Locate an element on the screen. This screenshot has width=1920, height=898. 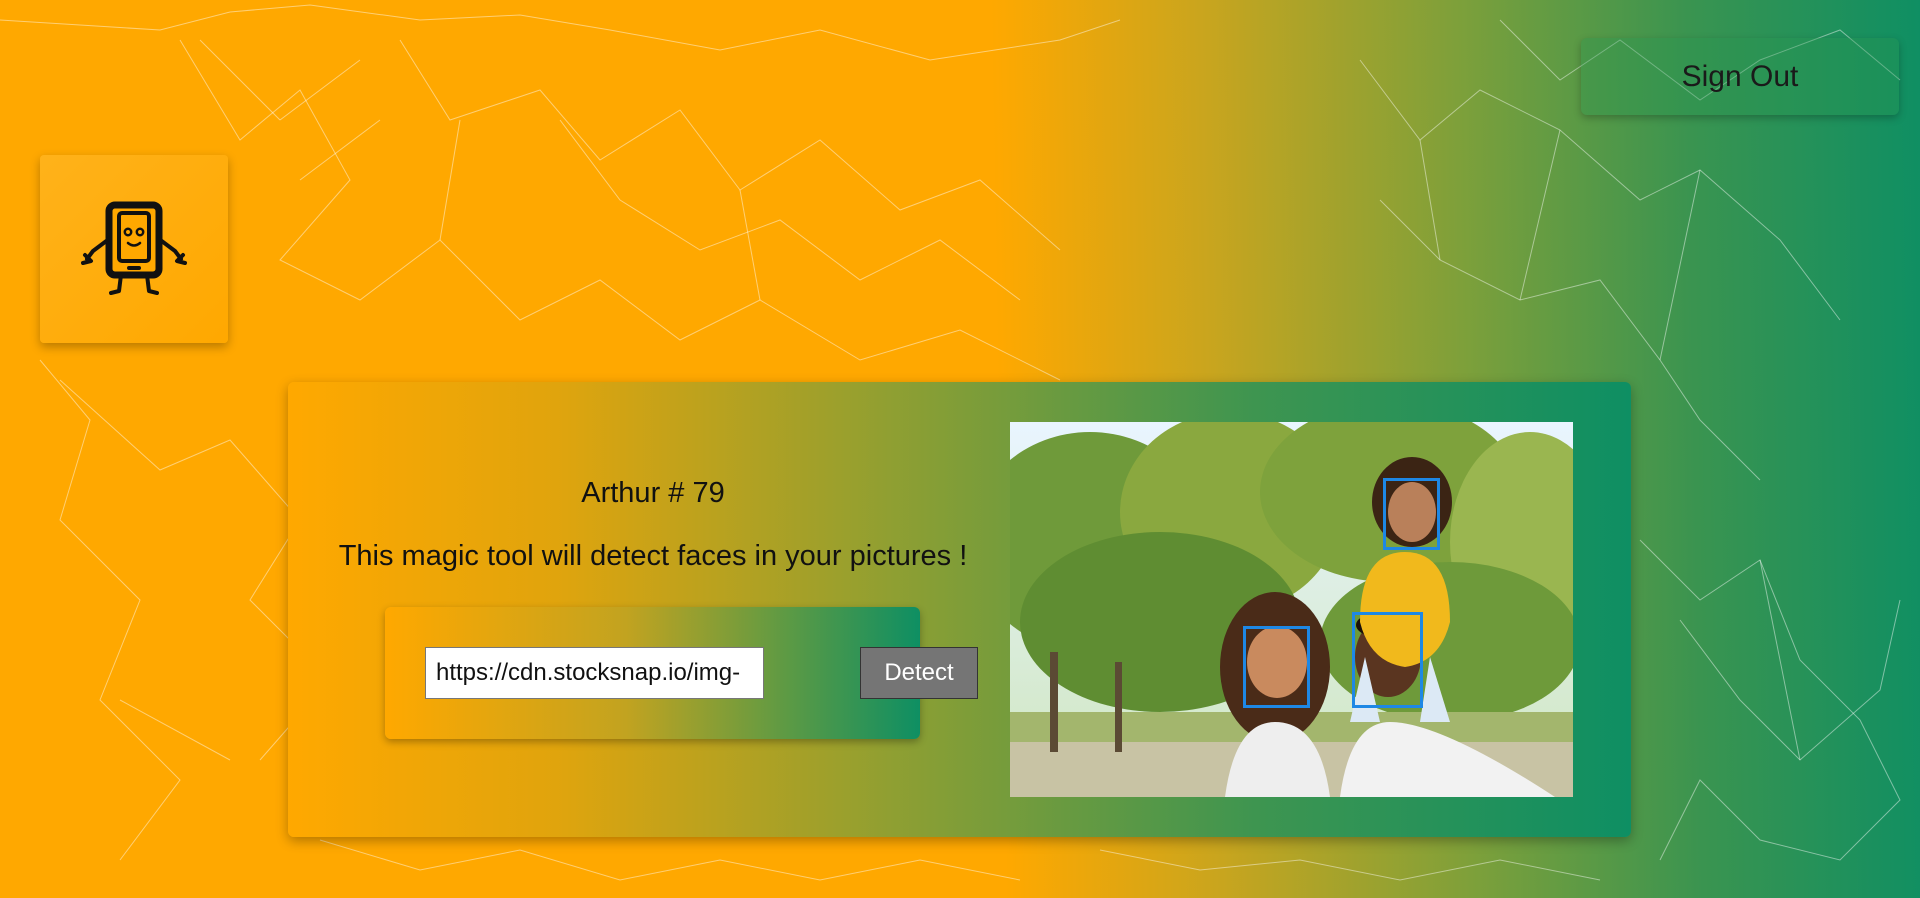
detected-image is located at coordinates (1291, 609).